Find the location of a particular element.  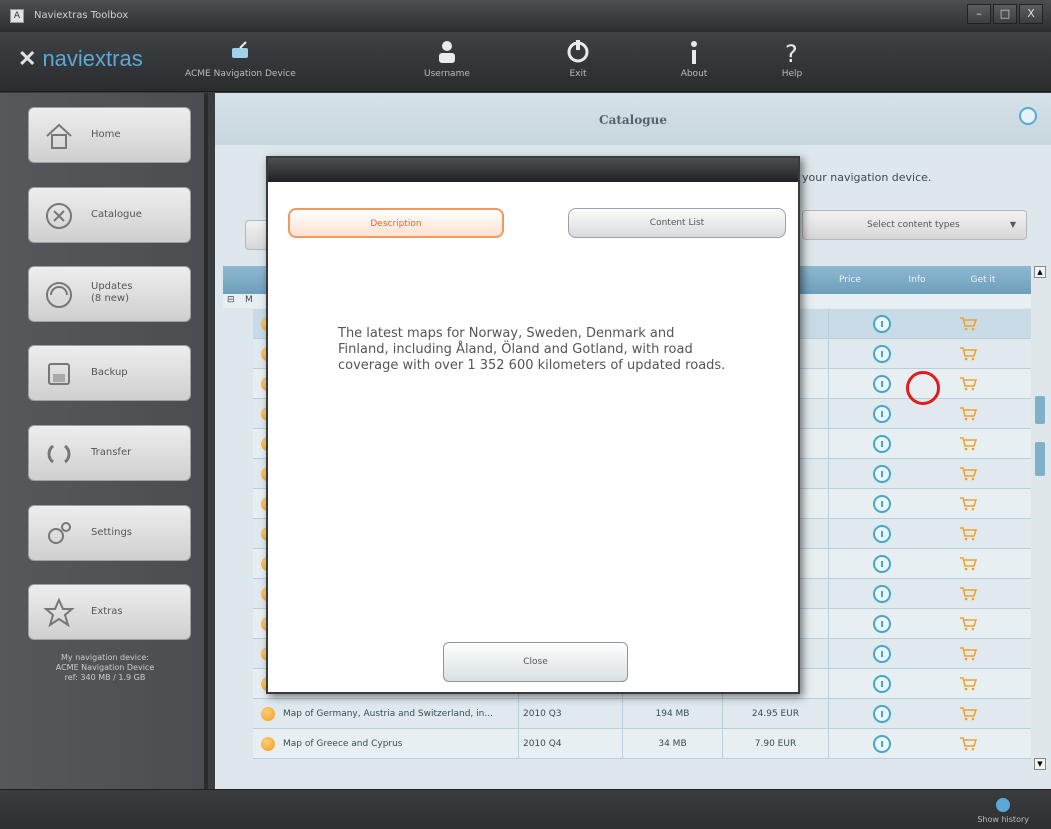

settings-icon is located at coordinates (59, 533).